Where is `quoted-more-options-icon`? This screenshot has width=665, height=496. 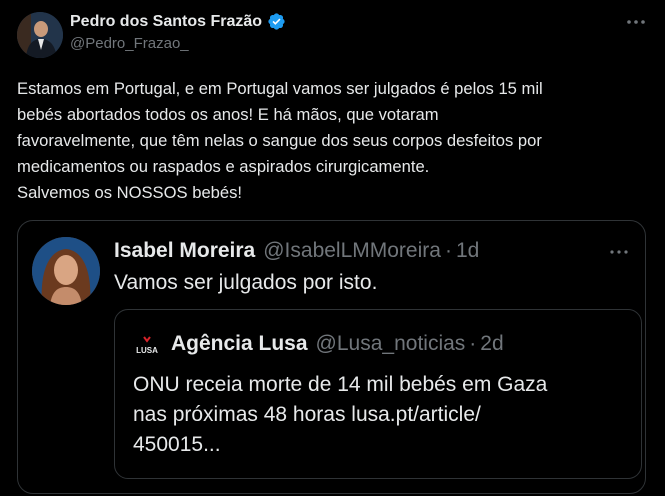
quoted-more-options-icon is located at coordinates (619, 252).